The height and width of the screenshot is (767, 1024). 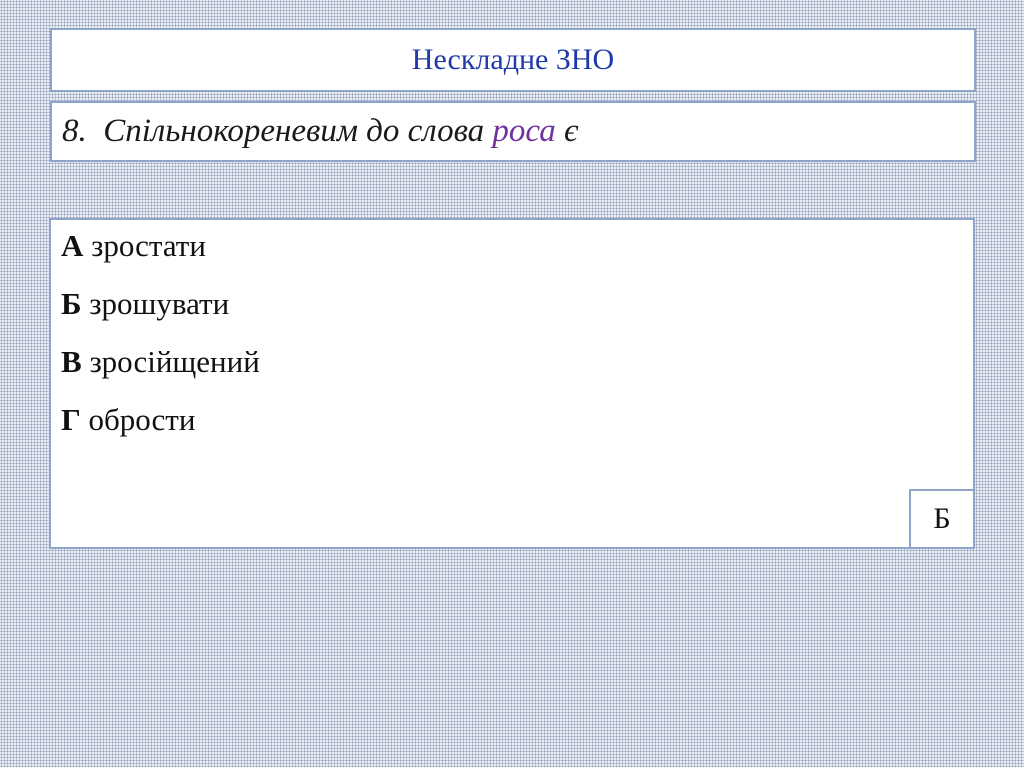 I want to click on option-text: обрости, so click(x=142, y=419).